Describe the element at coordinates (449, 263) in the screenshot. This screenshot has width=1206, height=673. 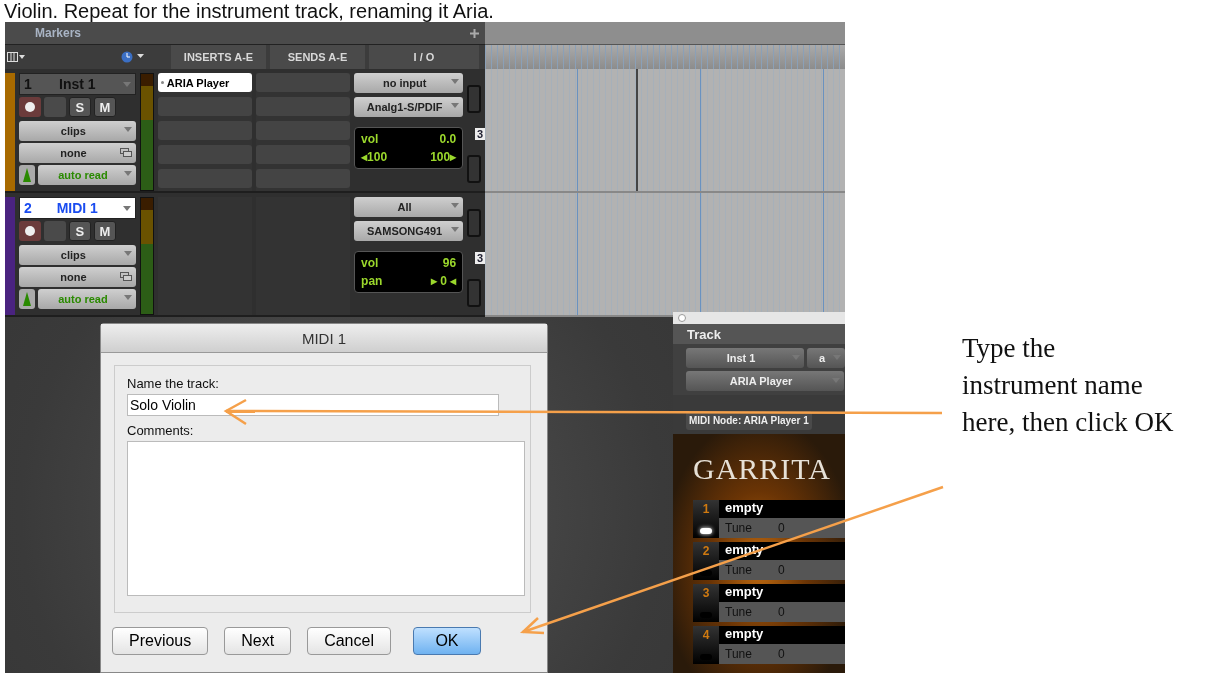
I see `readout-text: 96` at that location.